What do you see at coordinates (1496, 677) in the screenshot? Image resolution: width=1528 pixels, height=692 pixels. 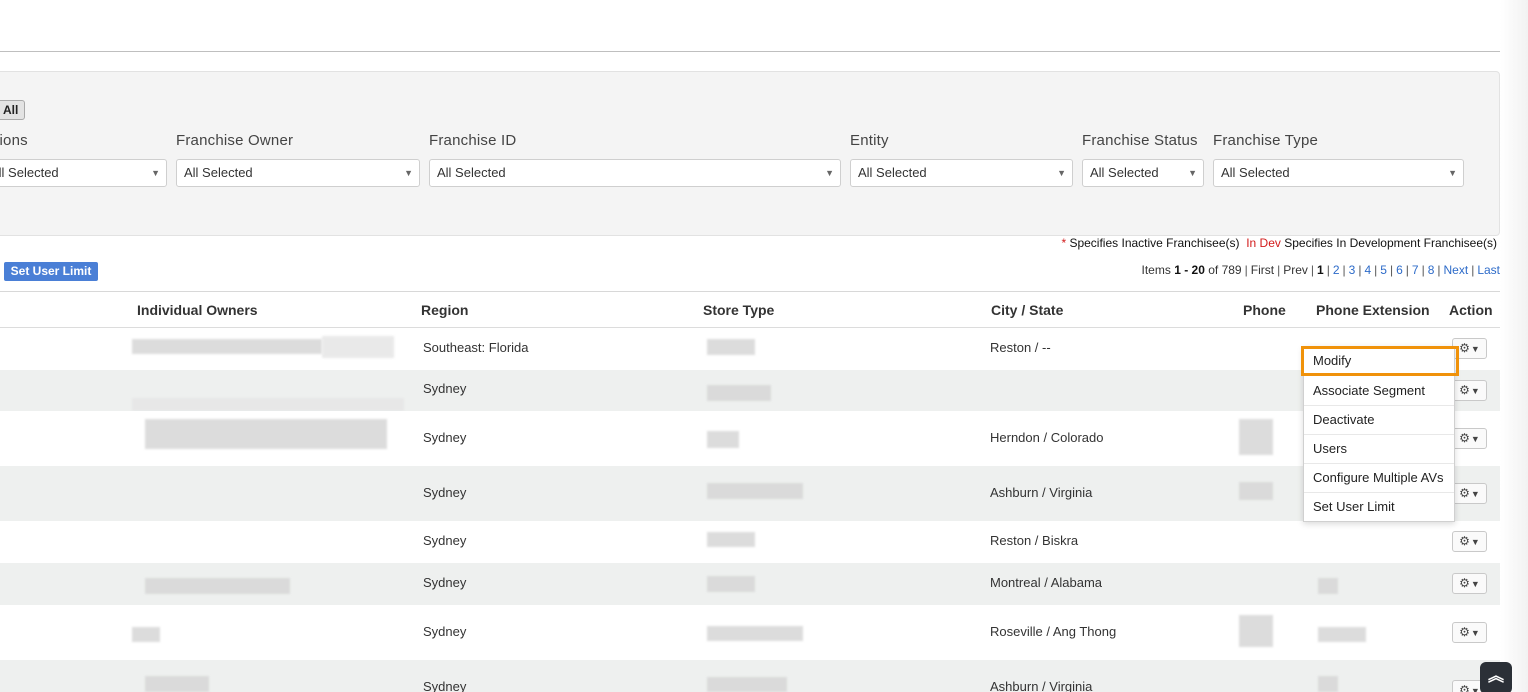 I see `scroll-to-top-button: ︽` at bounding box center [1496, 677].